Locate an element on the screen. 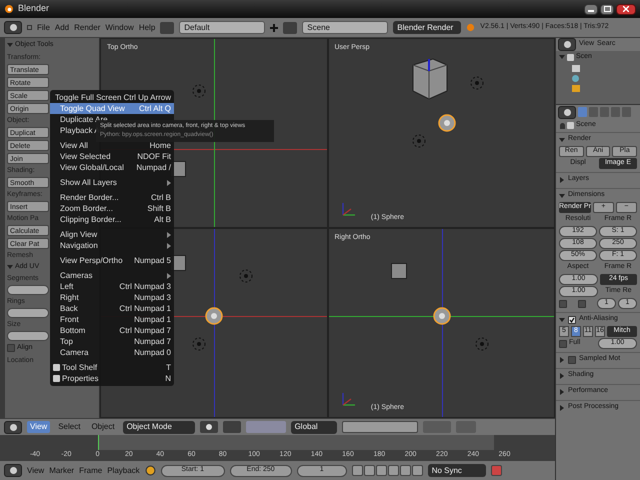 Image resolution: width=640 pixels, height=480 pixels. tick-icon is located at coordinates (572, 319).